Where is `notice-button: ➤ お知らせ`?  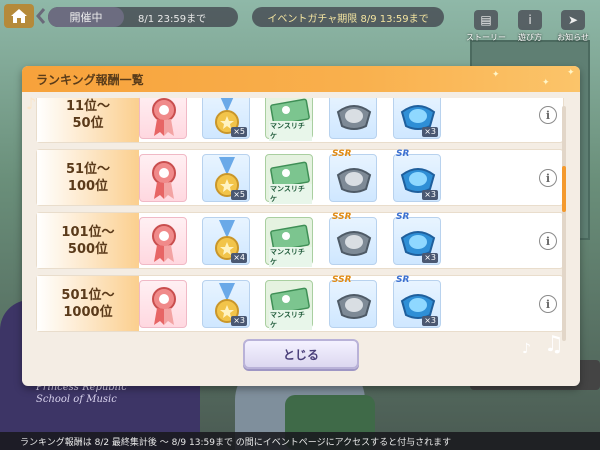 notice-button: ➤ お知らせ is located at coordinates (573, 27).